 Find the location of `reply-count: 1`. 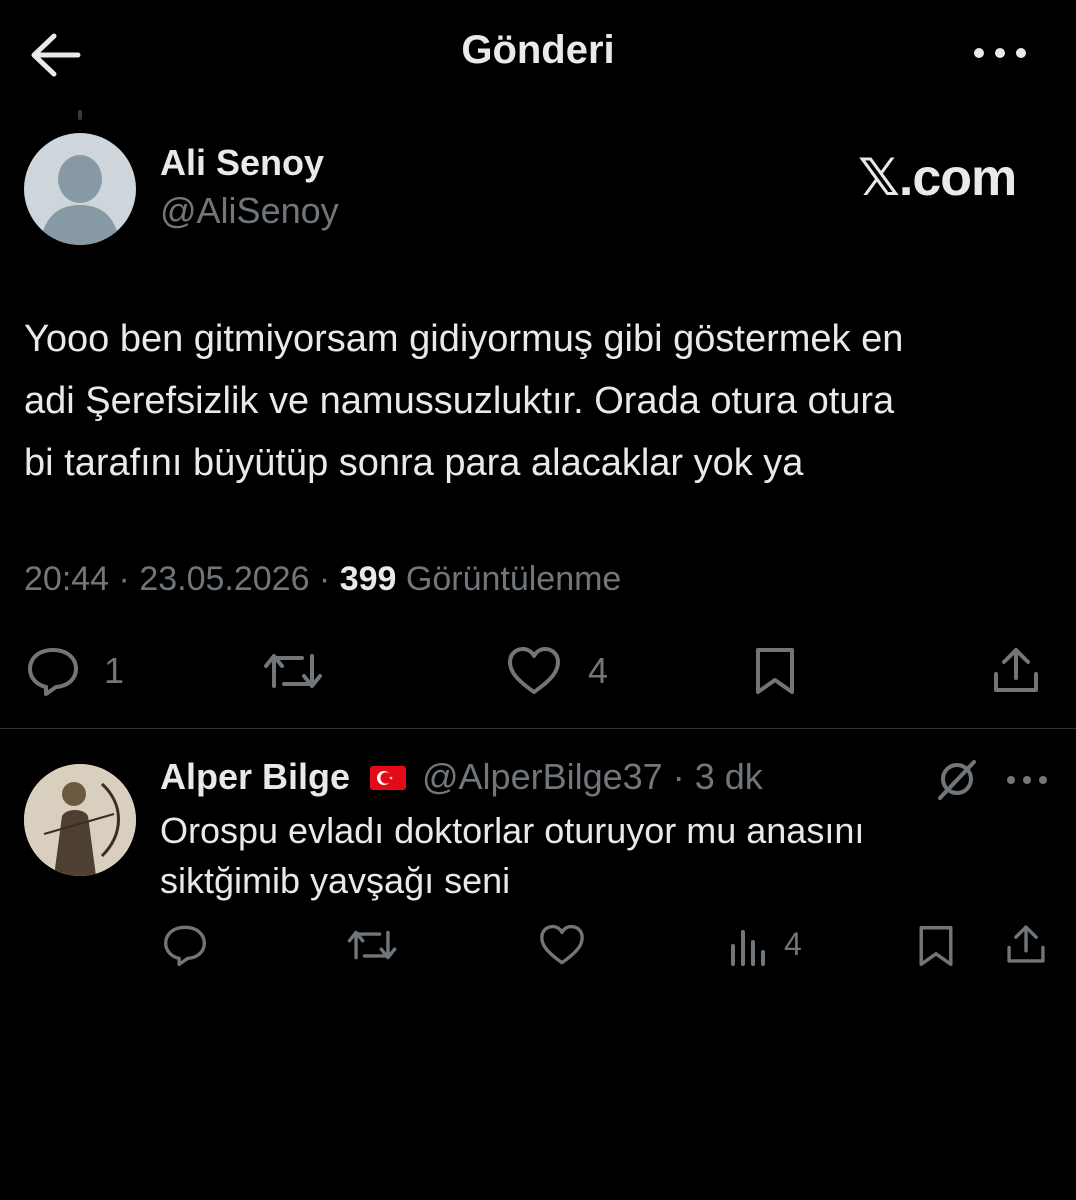

reply-count: 1 is located at coordinates (114, 670).